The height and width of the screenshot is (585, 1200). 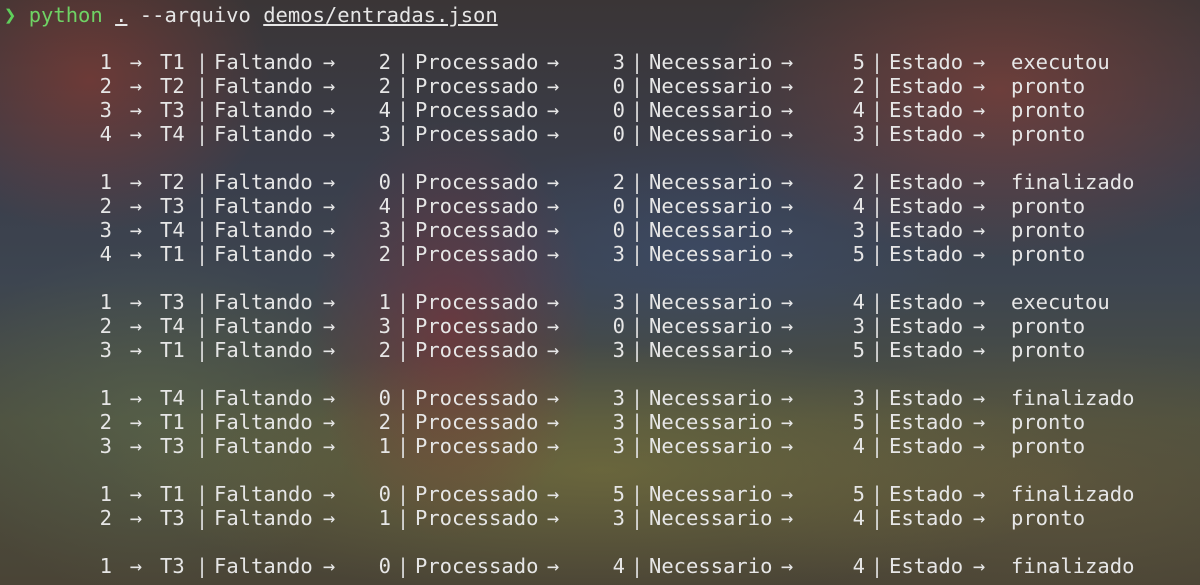 What do you see at coordinates (195, 15) in the screenshot?
I see `command-flag: --arquivo` at bounding box center [195, 15].